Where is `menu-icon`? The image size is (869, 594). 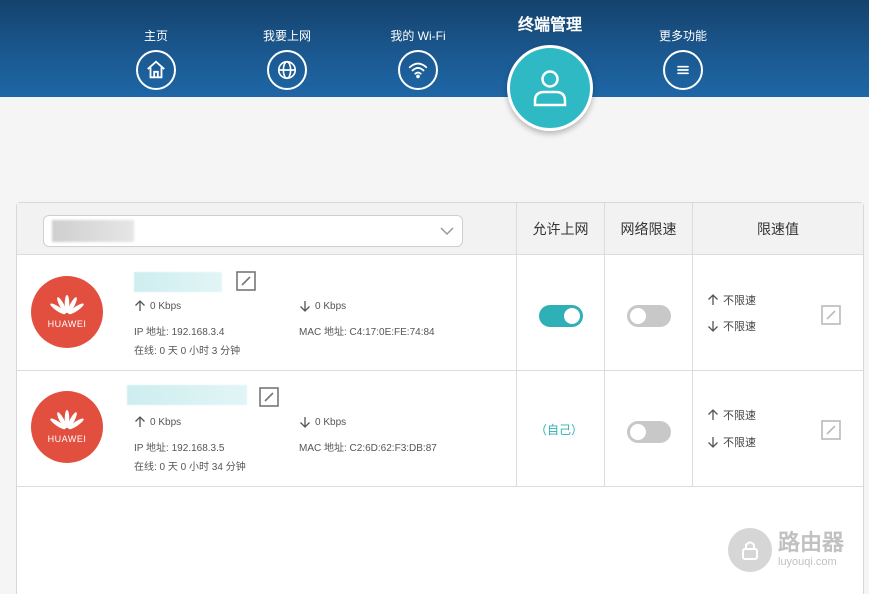
menu-icon is located at coordinates (683, 70).